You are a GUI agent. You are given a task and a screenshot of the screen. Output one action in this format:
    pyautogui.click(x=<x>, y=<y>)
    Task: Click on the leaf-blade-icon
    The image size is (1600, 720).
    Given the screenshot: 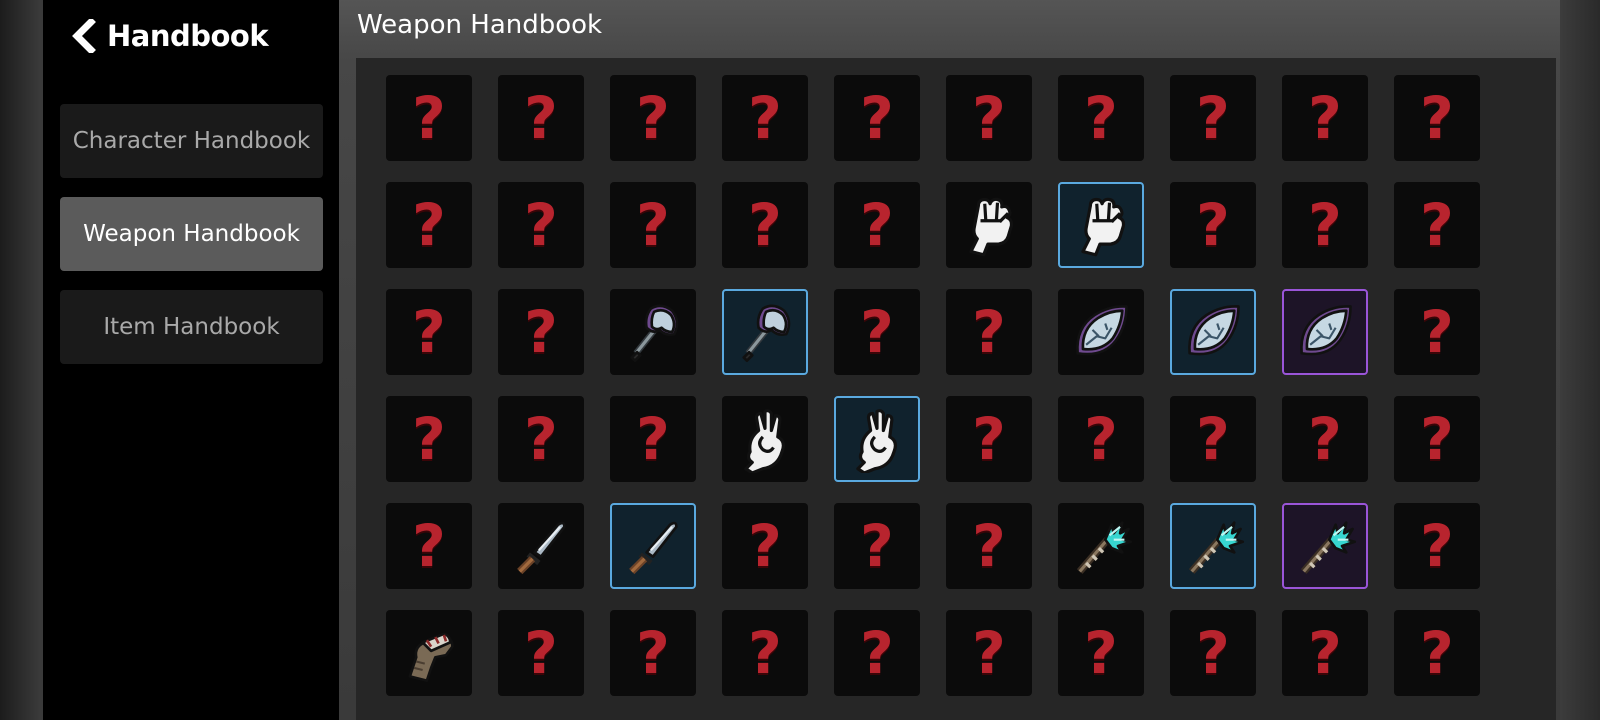 What is the action you would take?
    pyautogui.click(x=1101, y=332)
    